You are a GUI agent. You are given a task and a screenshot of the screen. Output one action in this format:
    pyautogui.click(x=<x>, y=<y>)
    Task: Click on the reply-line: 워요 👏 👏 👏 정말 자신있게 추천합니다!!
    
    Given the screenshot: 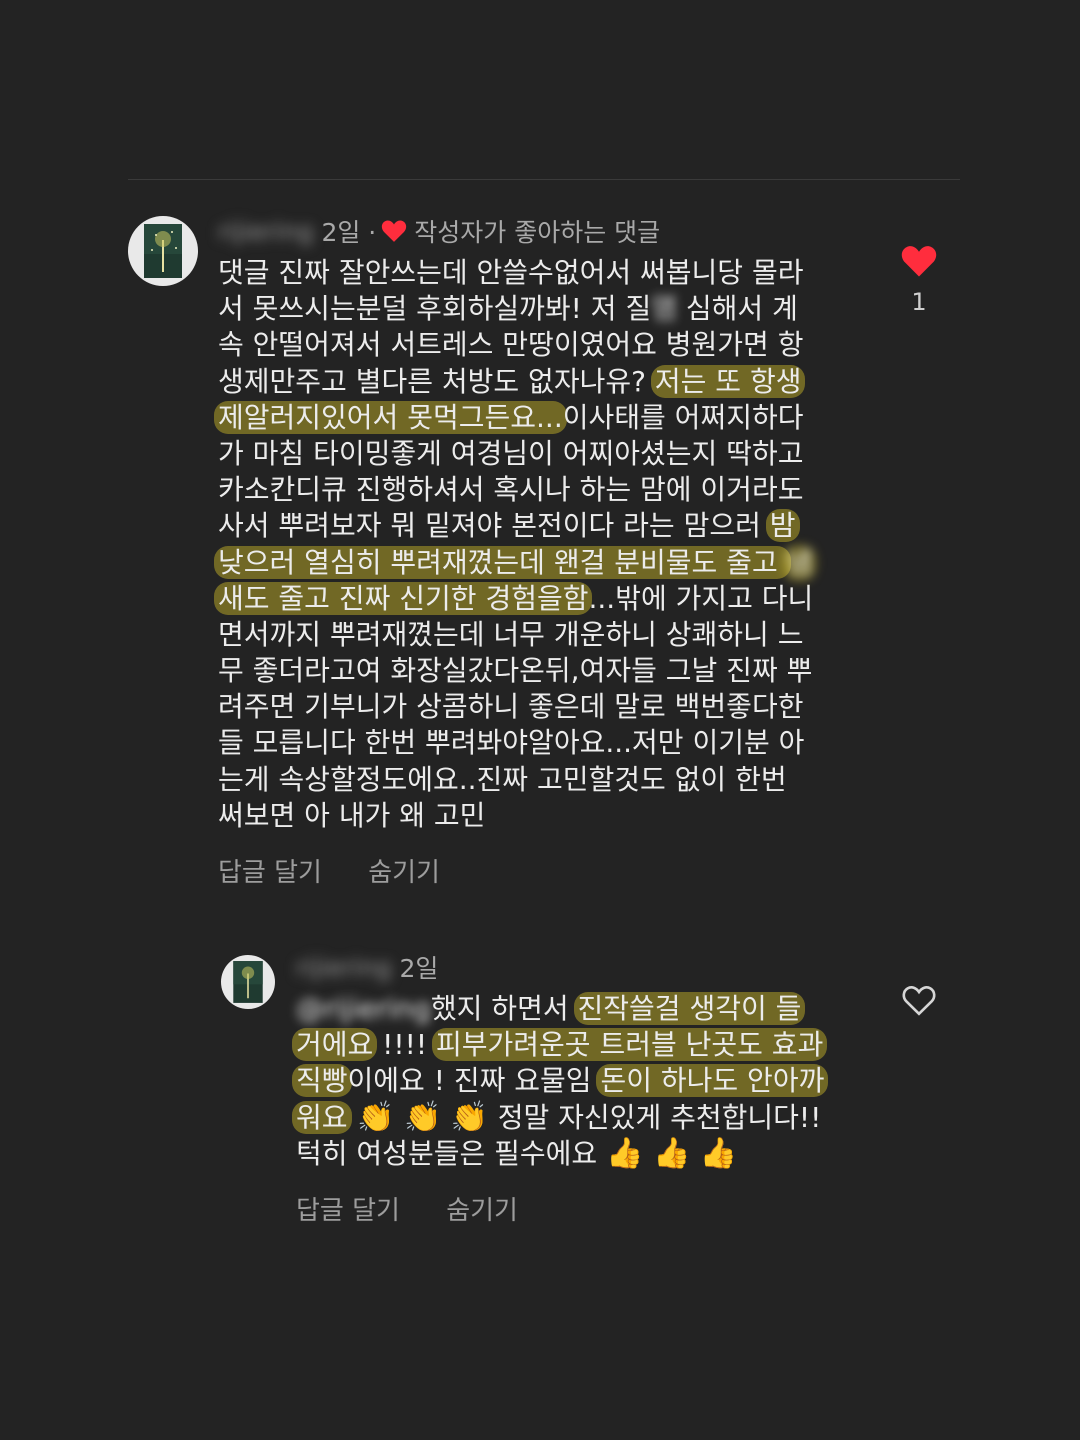 What is the action you would take?
    pyautogui.click(x=589, y=1117)
    